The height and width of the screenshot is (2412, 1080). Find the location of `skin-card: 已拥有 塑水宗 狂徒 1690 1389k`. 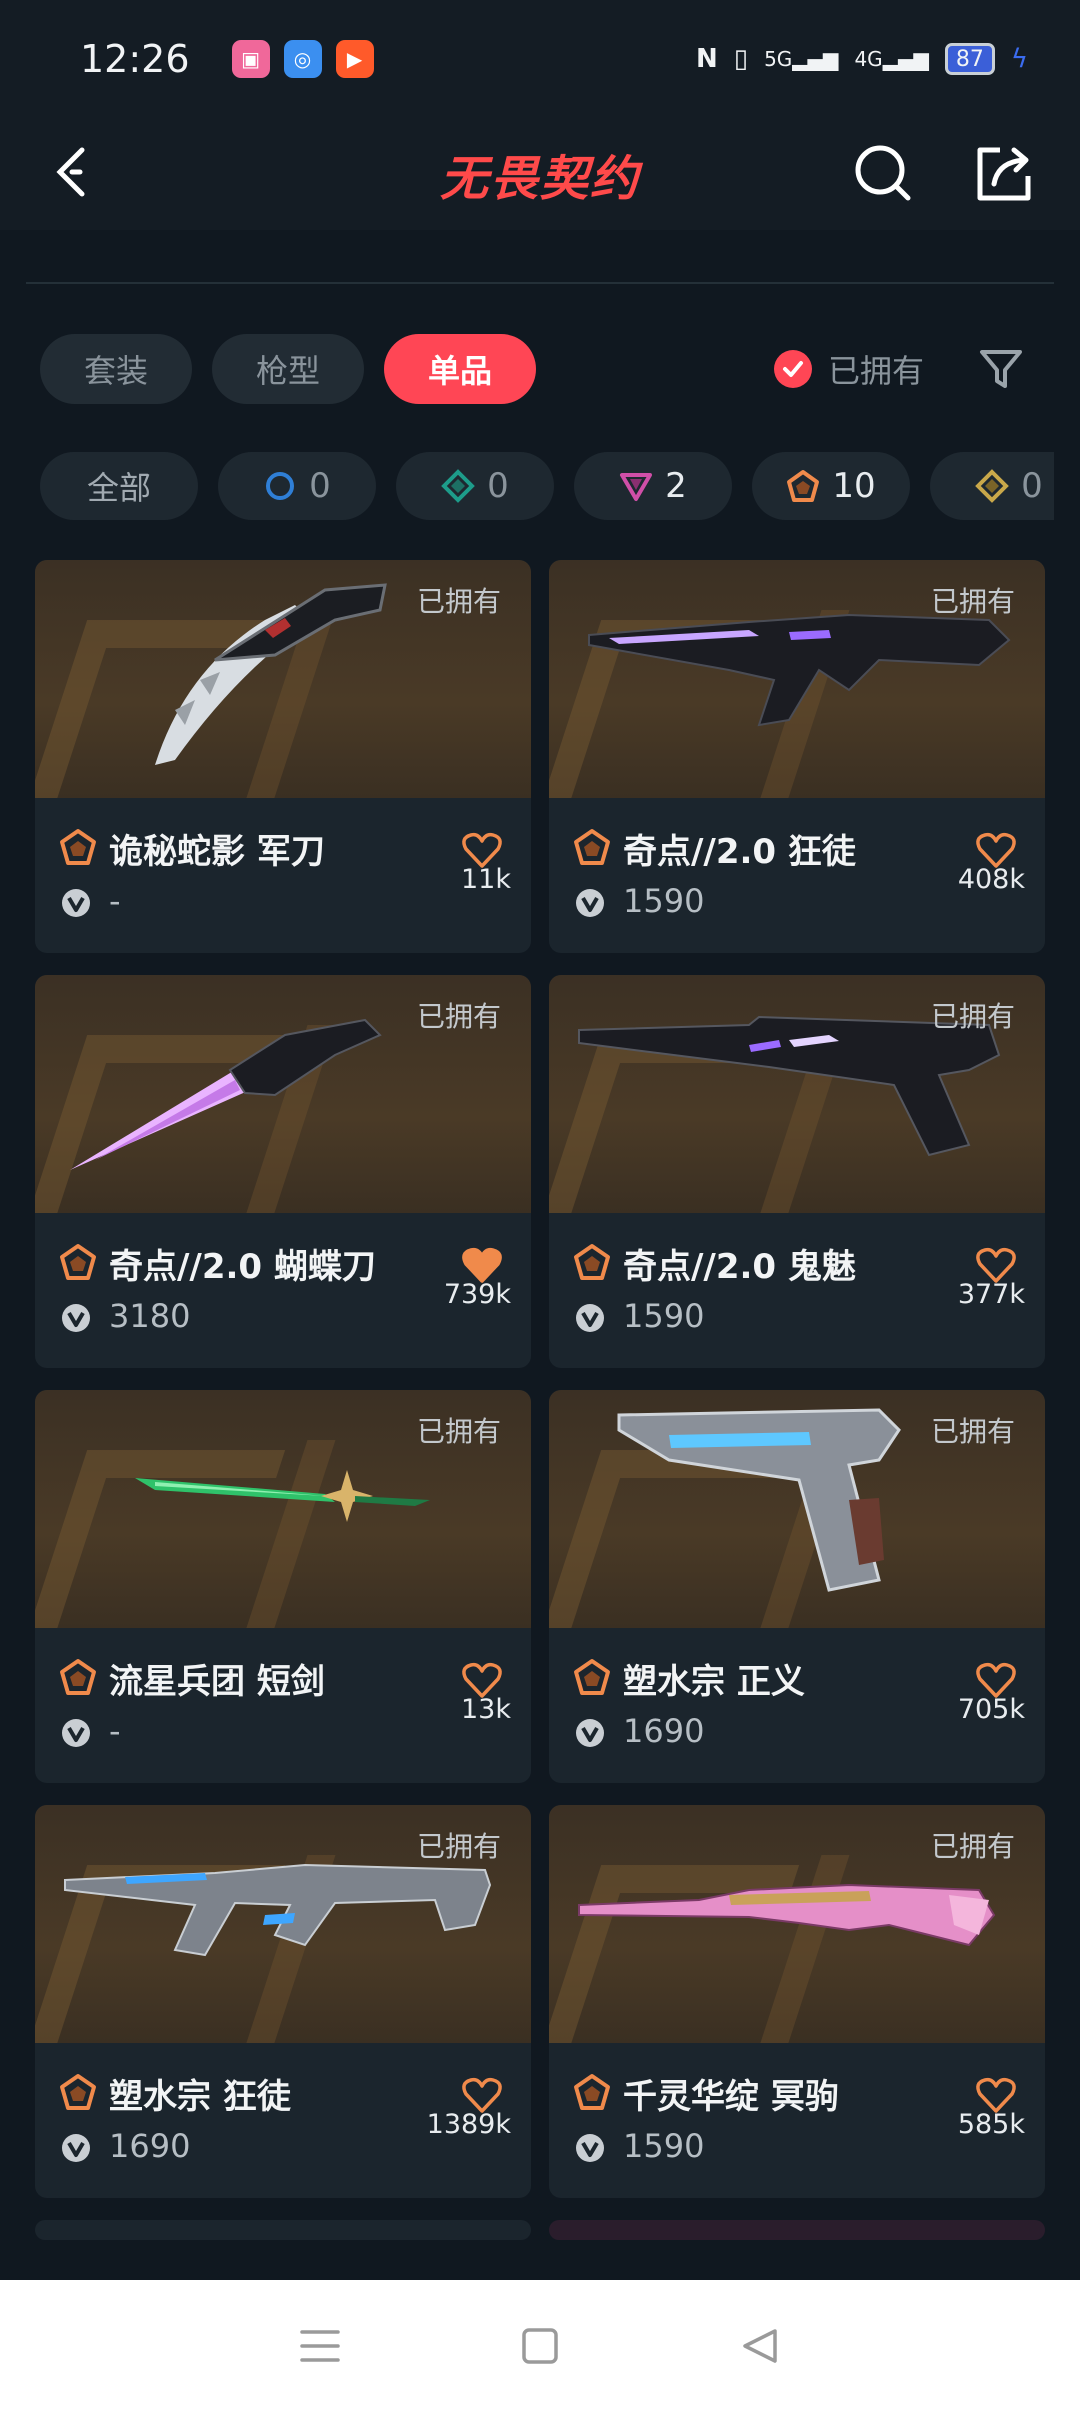

skin-card: 已拥有 塑水宗 狂徒 1690 1389k is located at coordinates (283, 2001).